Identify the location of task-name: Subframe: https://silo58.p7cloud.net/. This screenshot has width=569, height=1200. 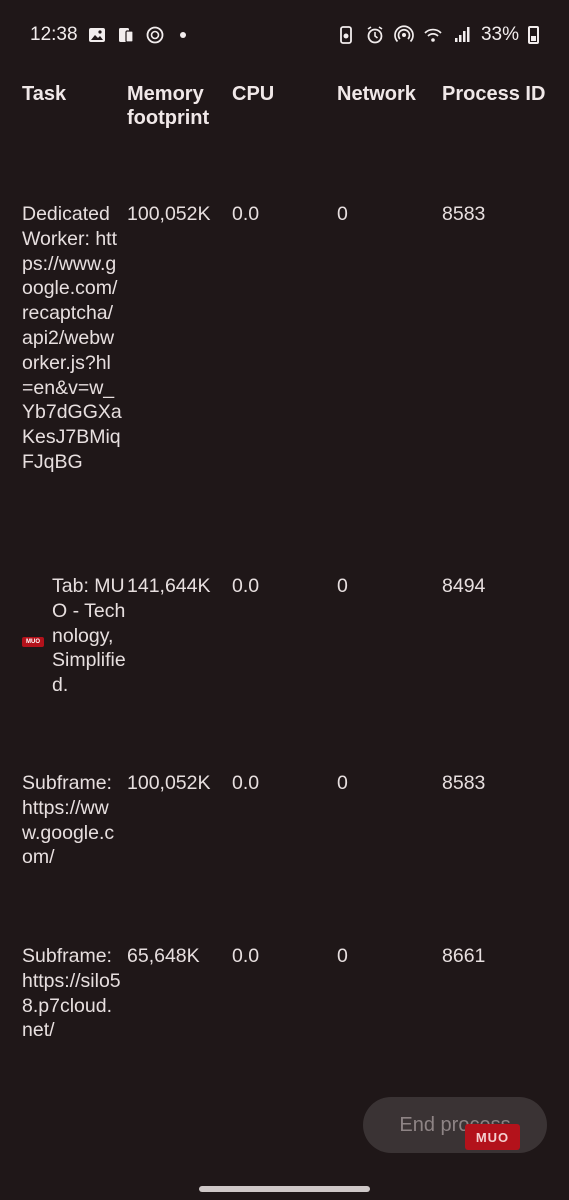
(71, 993).